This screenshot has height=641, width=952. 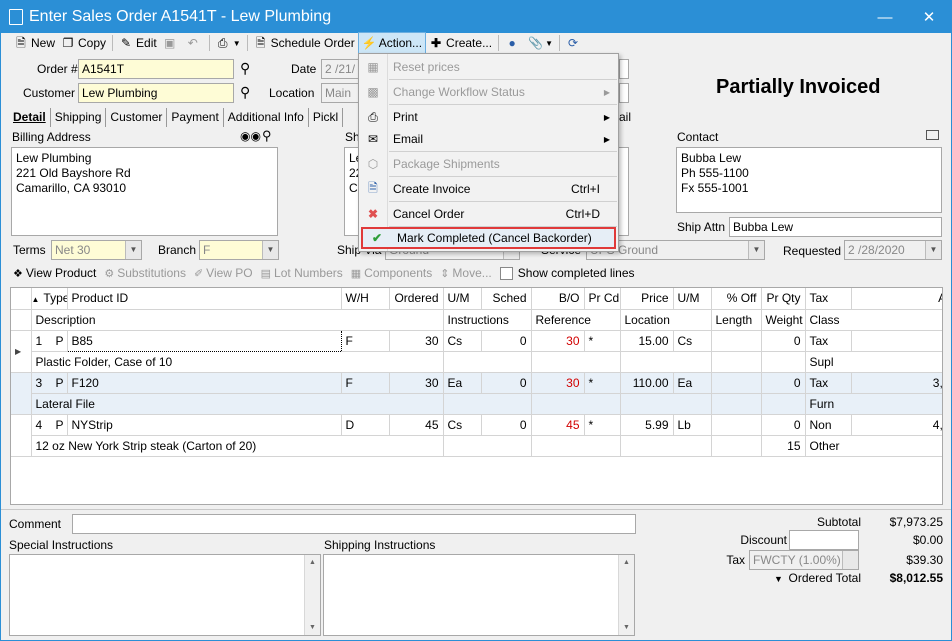 What do you see at coordinates (391, 273) in the screenshot?
I see `components-button: ▦ Components` at bounding box center [391, 273].